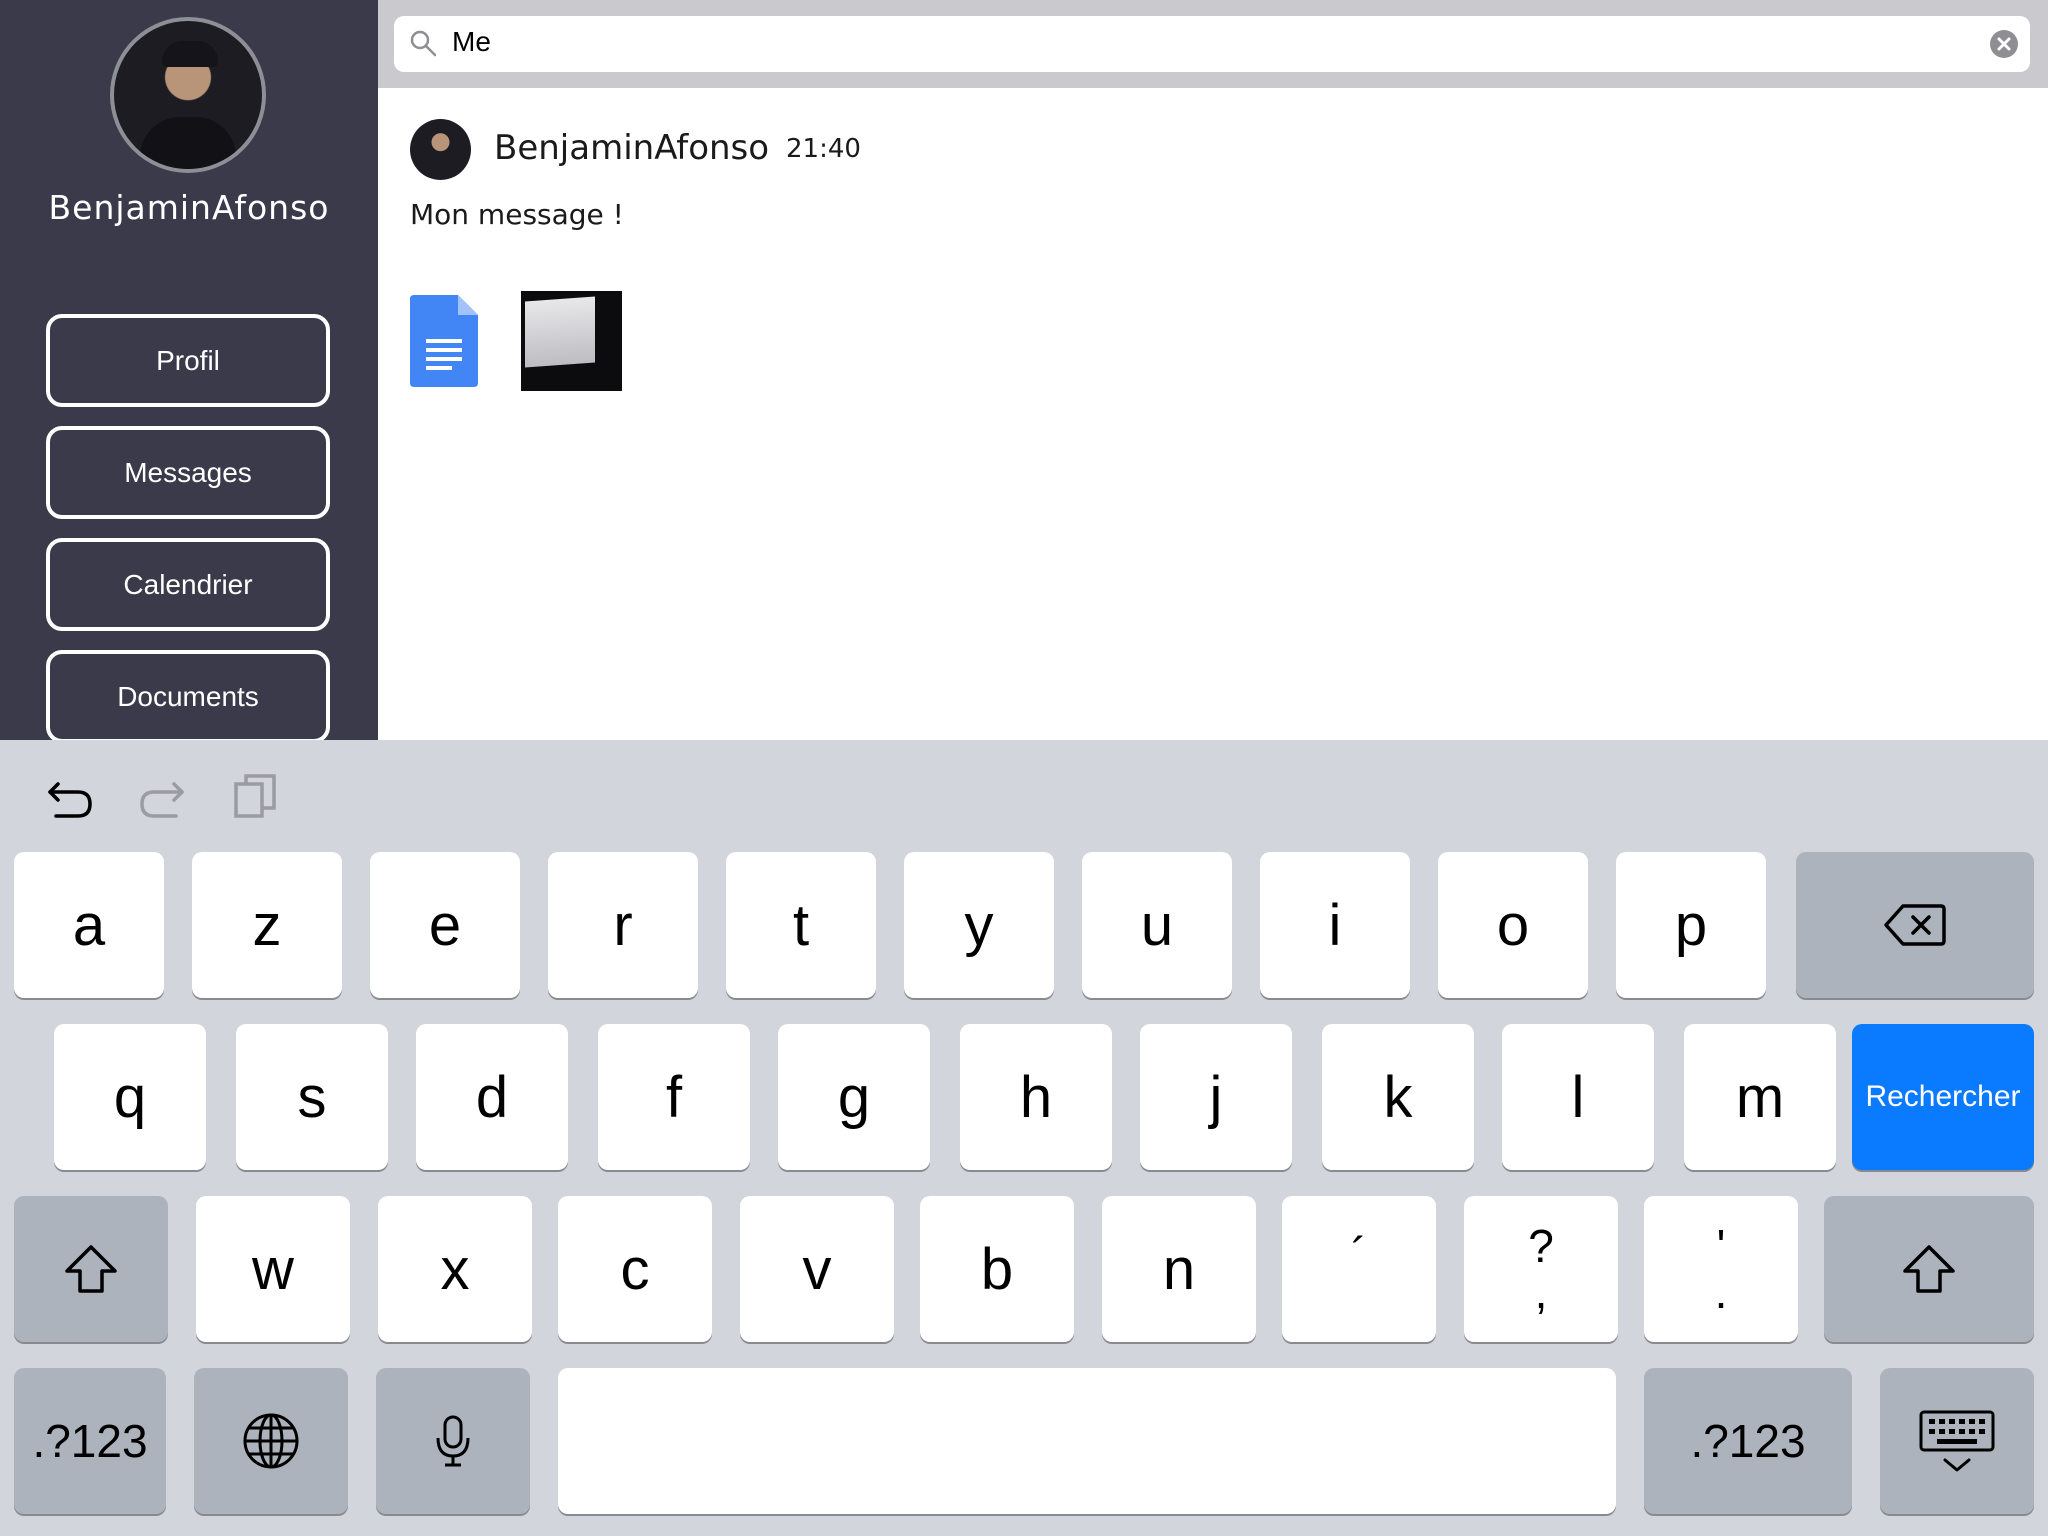 This screenshot has width=2048, height=1536. What do you see at coordinates (1513, 925) in the screenshot?
I see `key-o: o` at bounding box center [1513, 925].